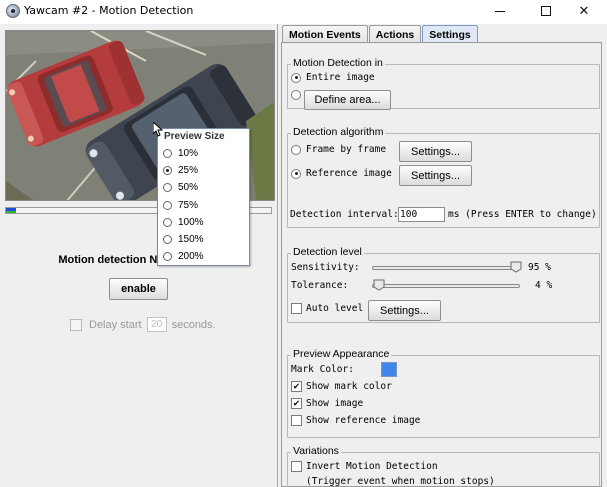 The image size is (607, 487). What do you see at coordinates (13, 11) in the screenshot?
I see `yawcam-app-icon` at bounding box center [13, 11].